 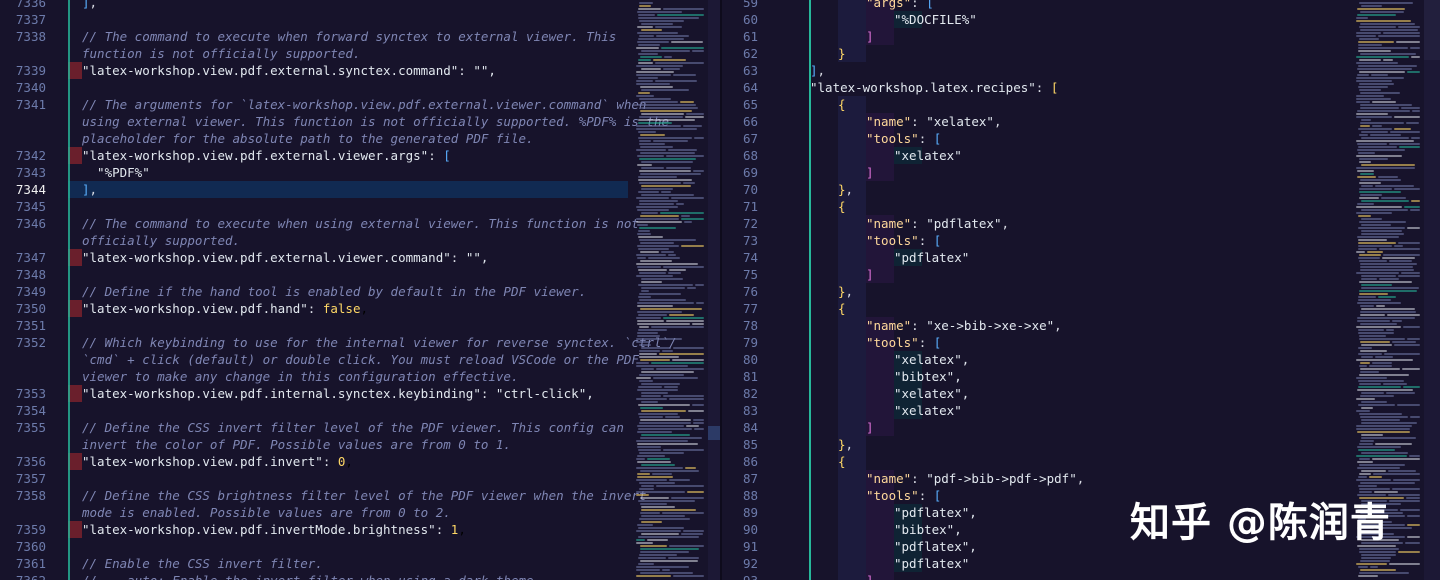 What do you see at coordinates (315, 461) in the screenshot?
I see `code-line: 7356 "latex-workshop.view.pdf.invert": 0,` at bounding box center [315, 461].